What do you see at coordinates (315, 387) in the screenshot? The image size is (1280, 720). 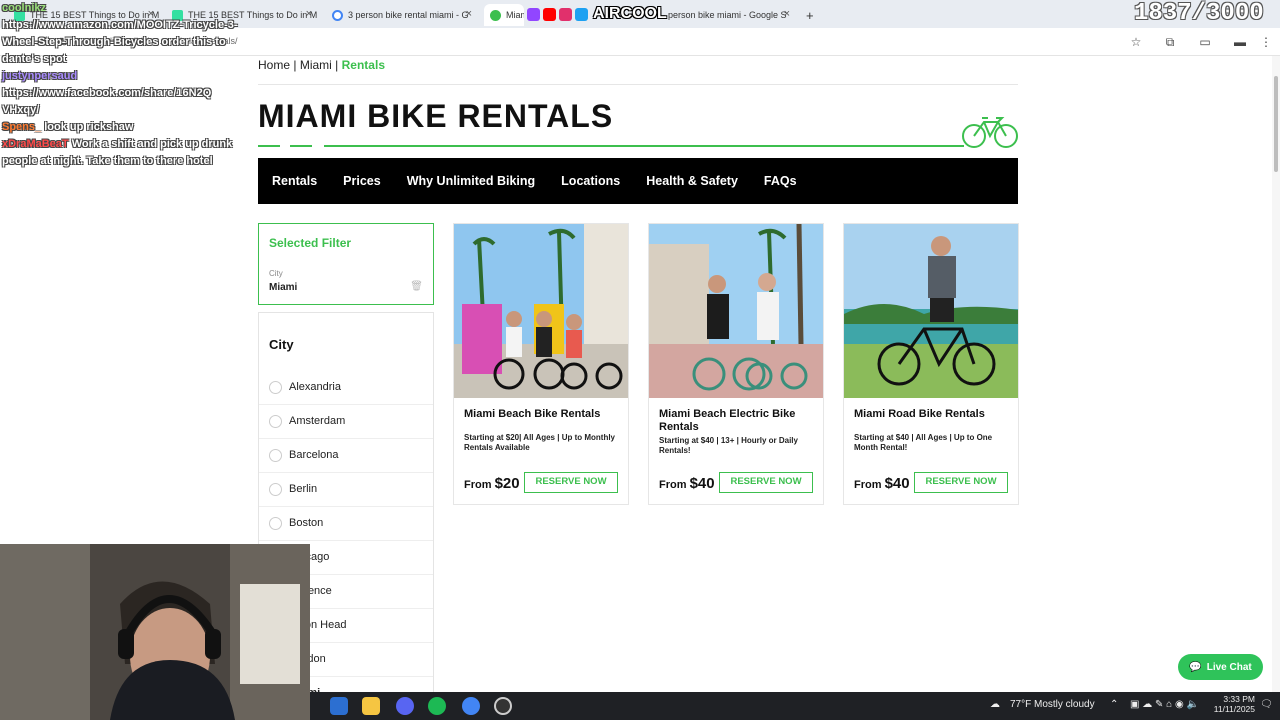 I see `city-label: Alexandria` at bounding box center [315, 387].